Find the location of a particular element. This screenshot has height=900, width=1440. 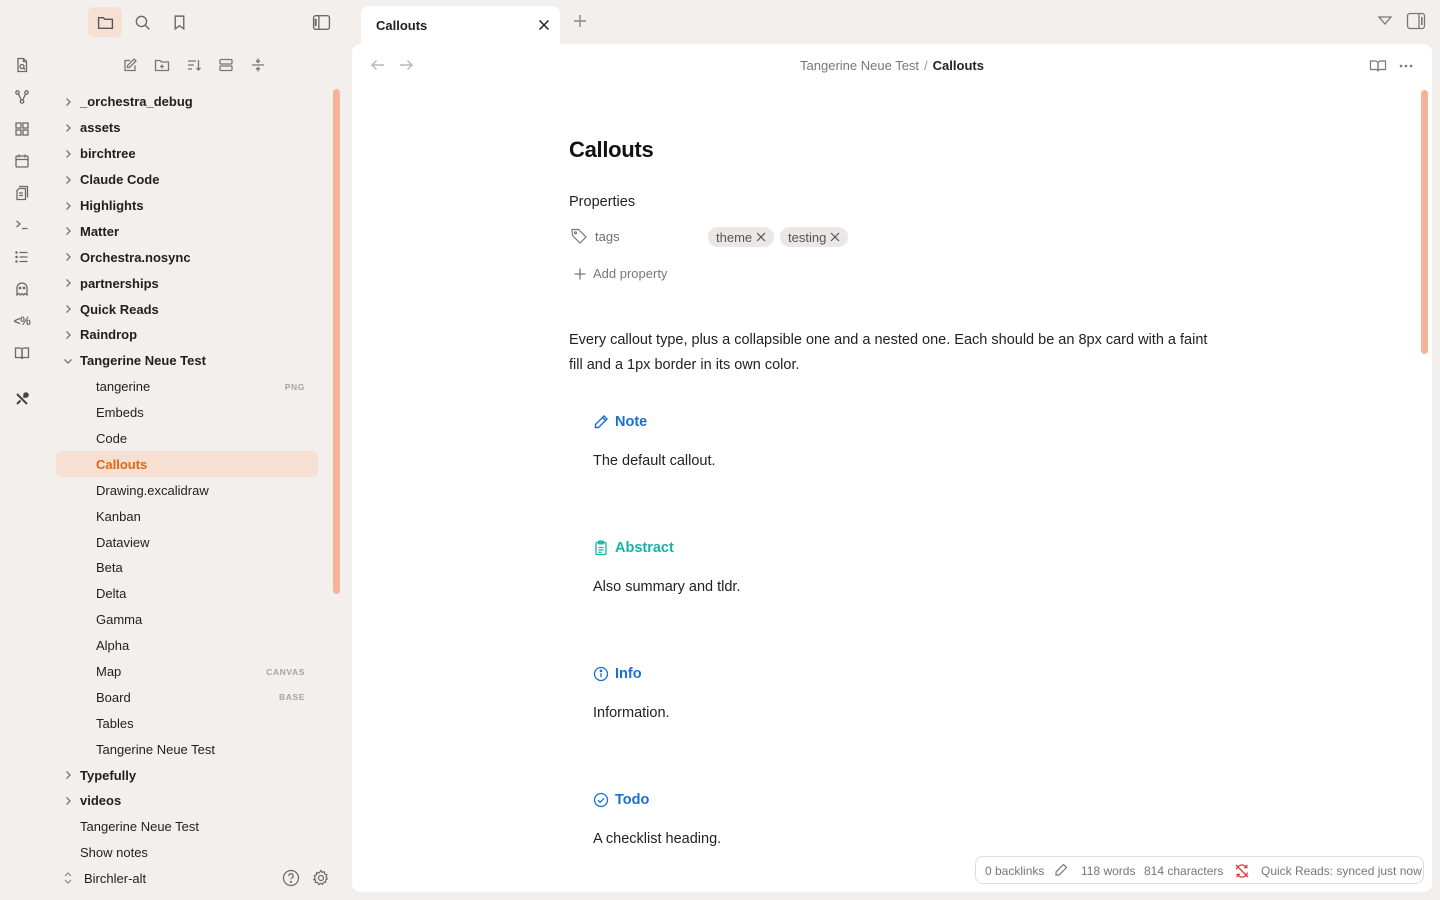

file-row: Alpha is located at coordinates (187, 646).